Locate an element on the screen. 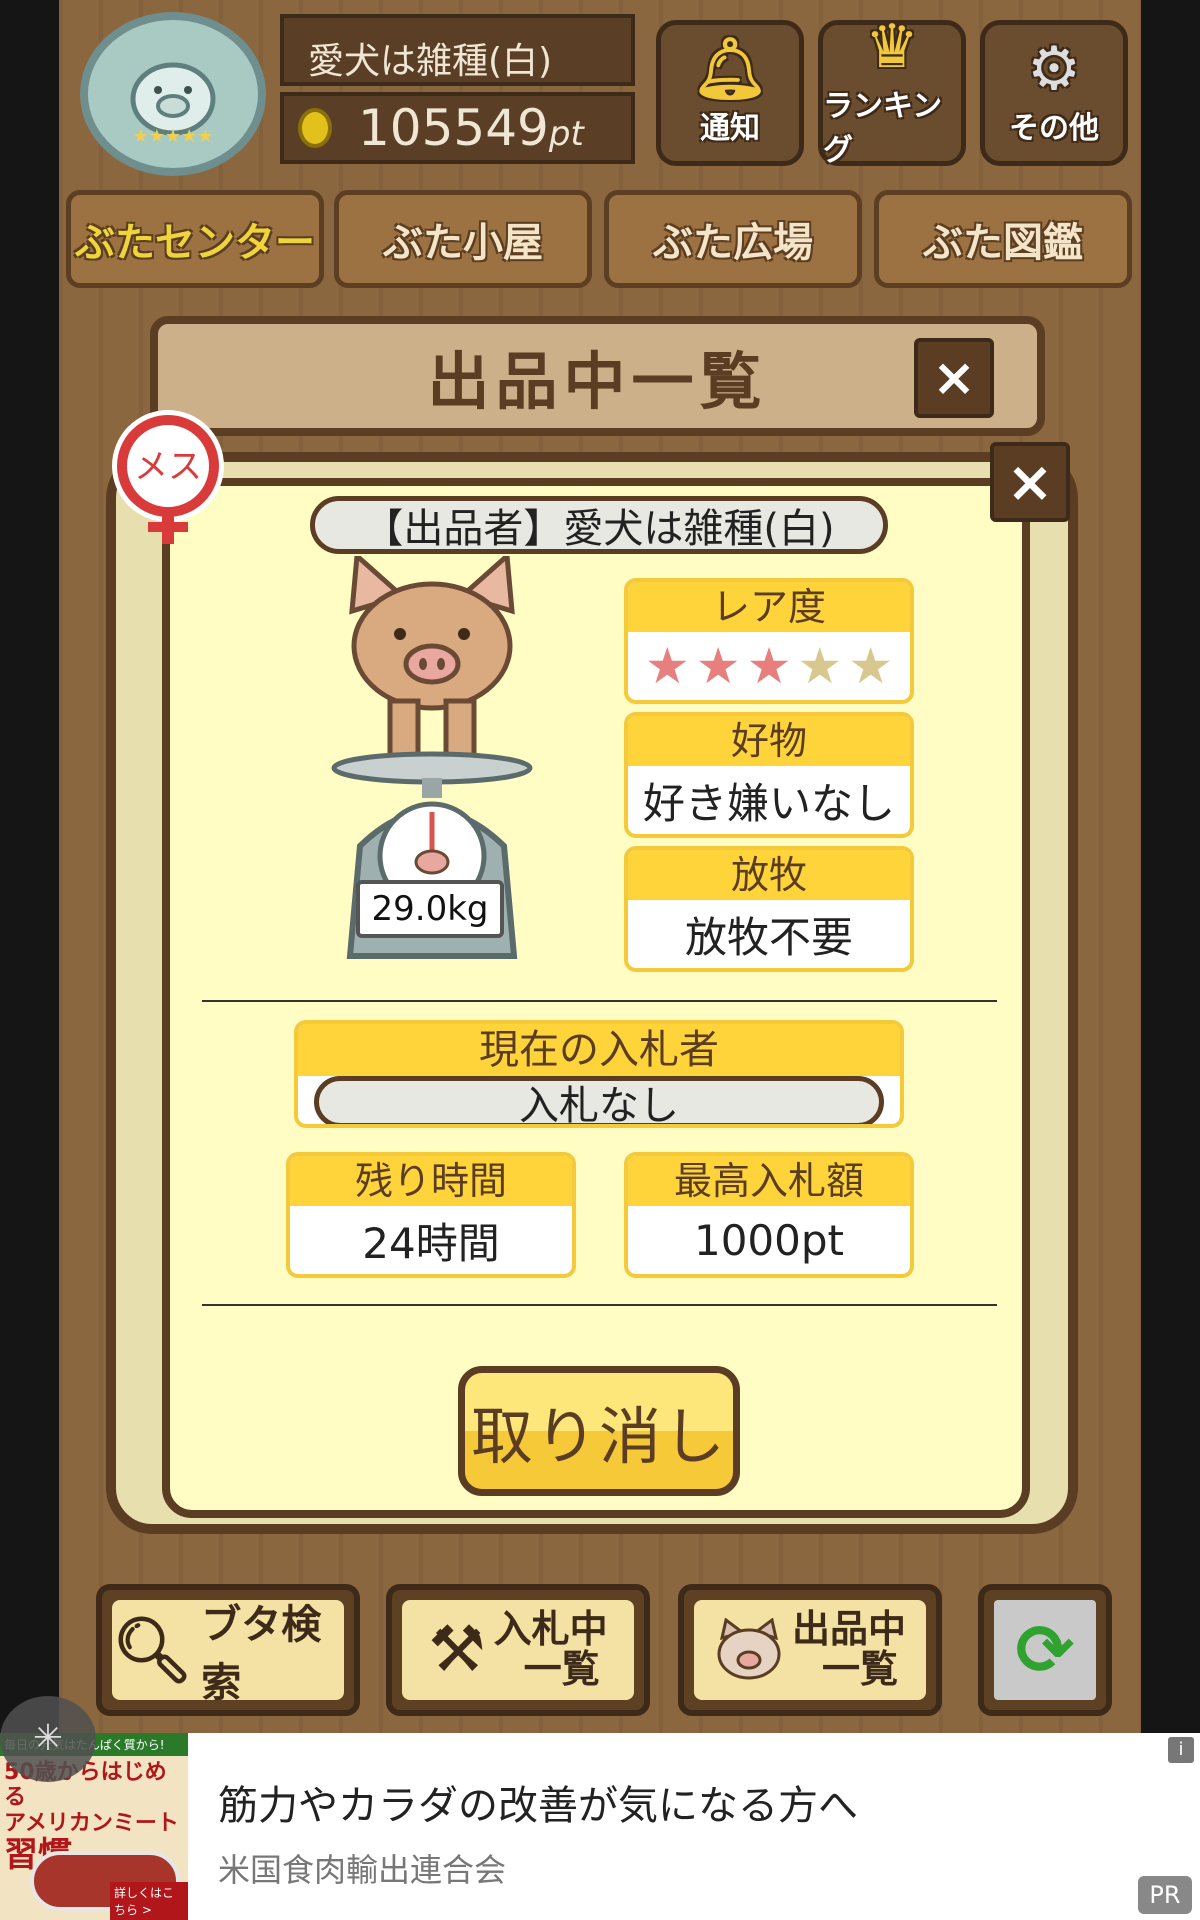 This screenshot has width=1200, height=1920. tab-buta-hut: ぶた小屋 is located at coordinates (463, 239).